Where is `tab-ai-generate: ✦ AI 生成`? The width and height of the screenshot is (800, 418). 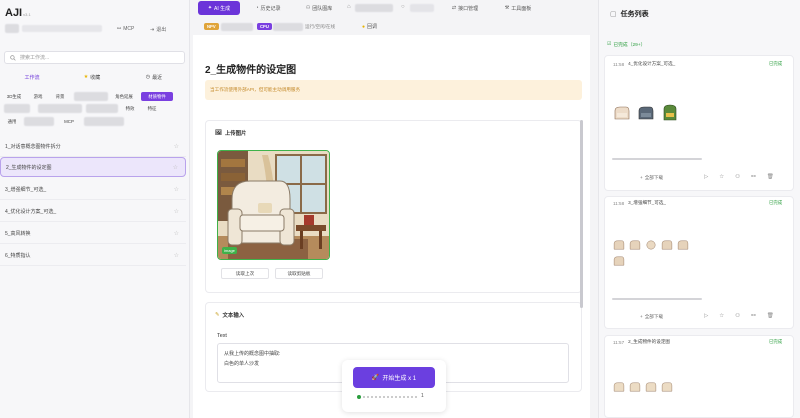
tab-ai-generate: ✦ AI 生成 is located at coordinates (219, 8).